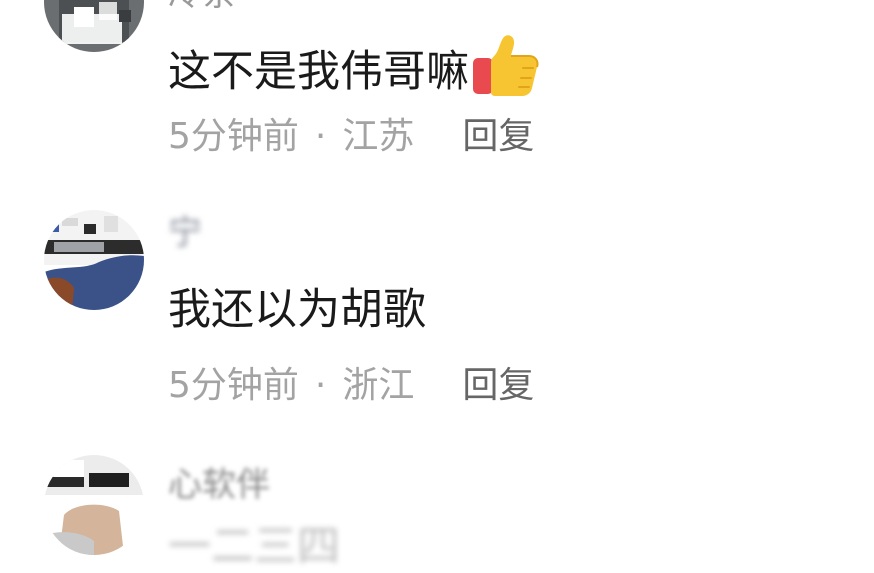  Describe the element at coordinates (202, 7) in the screenshot. I see `username: 冷茶` at that location.